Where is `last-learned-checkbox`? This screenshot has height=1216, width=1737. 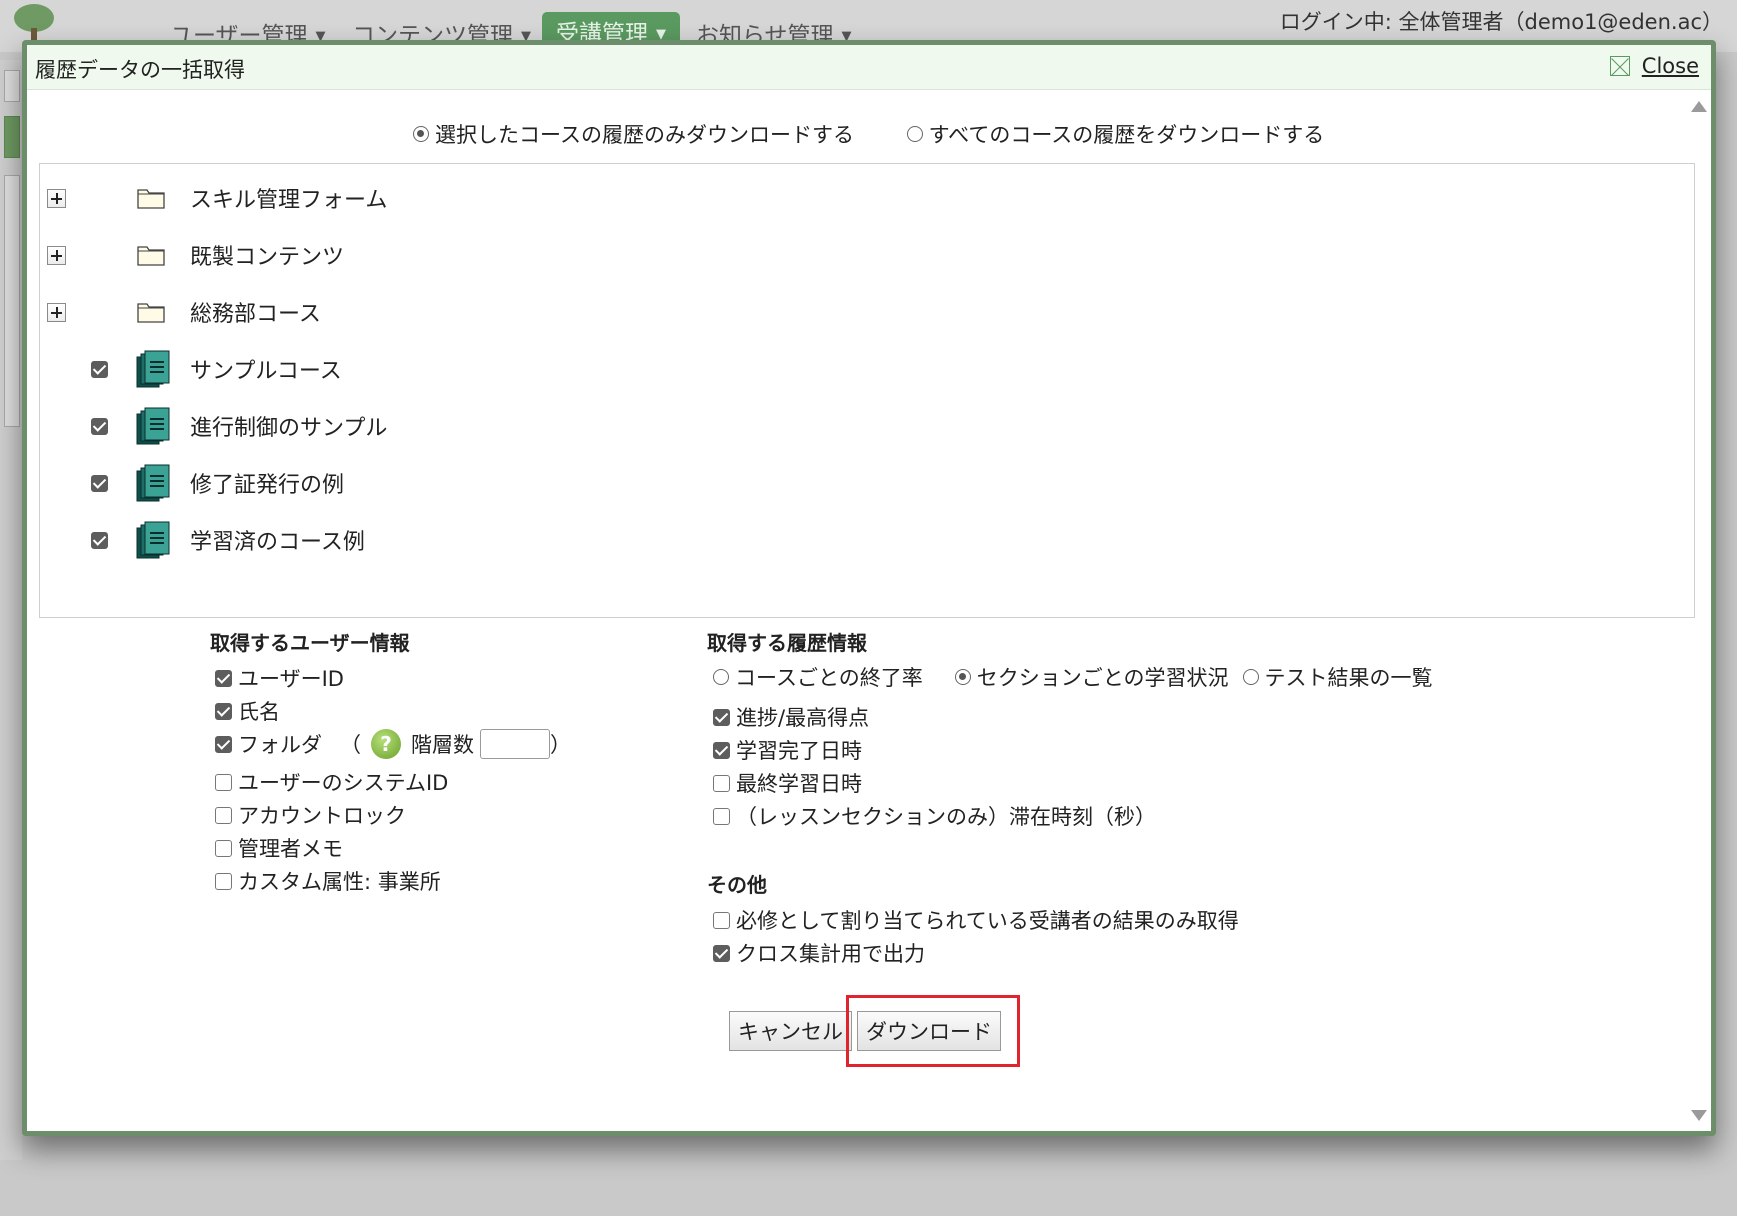 last-learned-checkbox is located at coordinates (721, 783).